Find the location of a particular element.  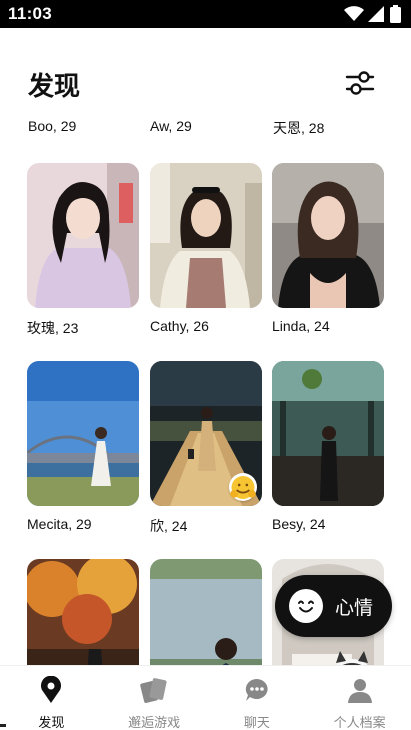

profile-card: Cathy, 26 is located at coordinates (206, 248).